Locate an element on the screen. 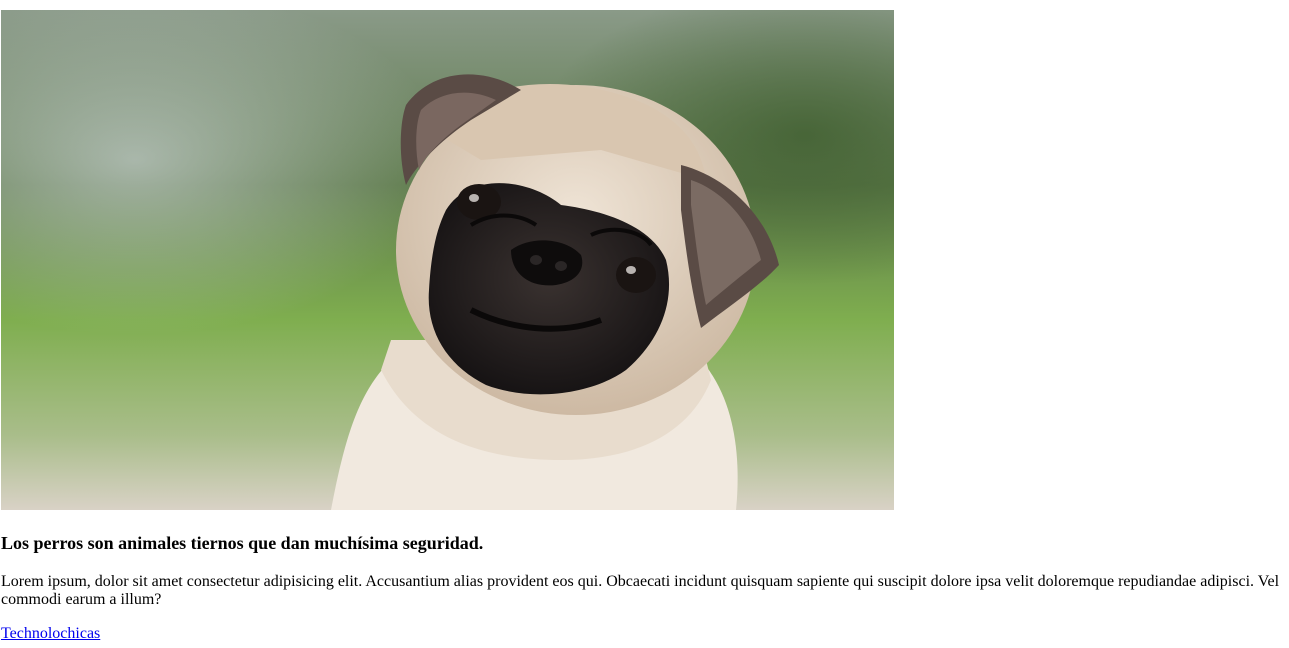  technolochicas-link: Technolochicas is located at coordinates (50, 634).